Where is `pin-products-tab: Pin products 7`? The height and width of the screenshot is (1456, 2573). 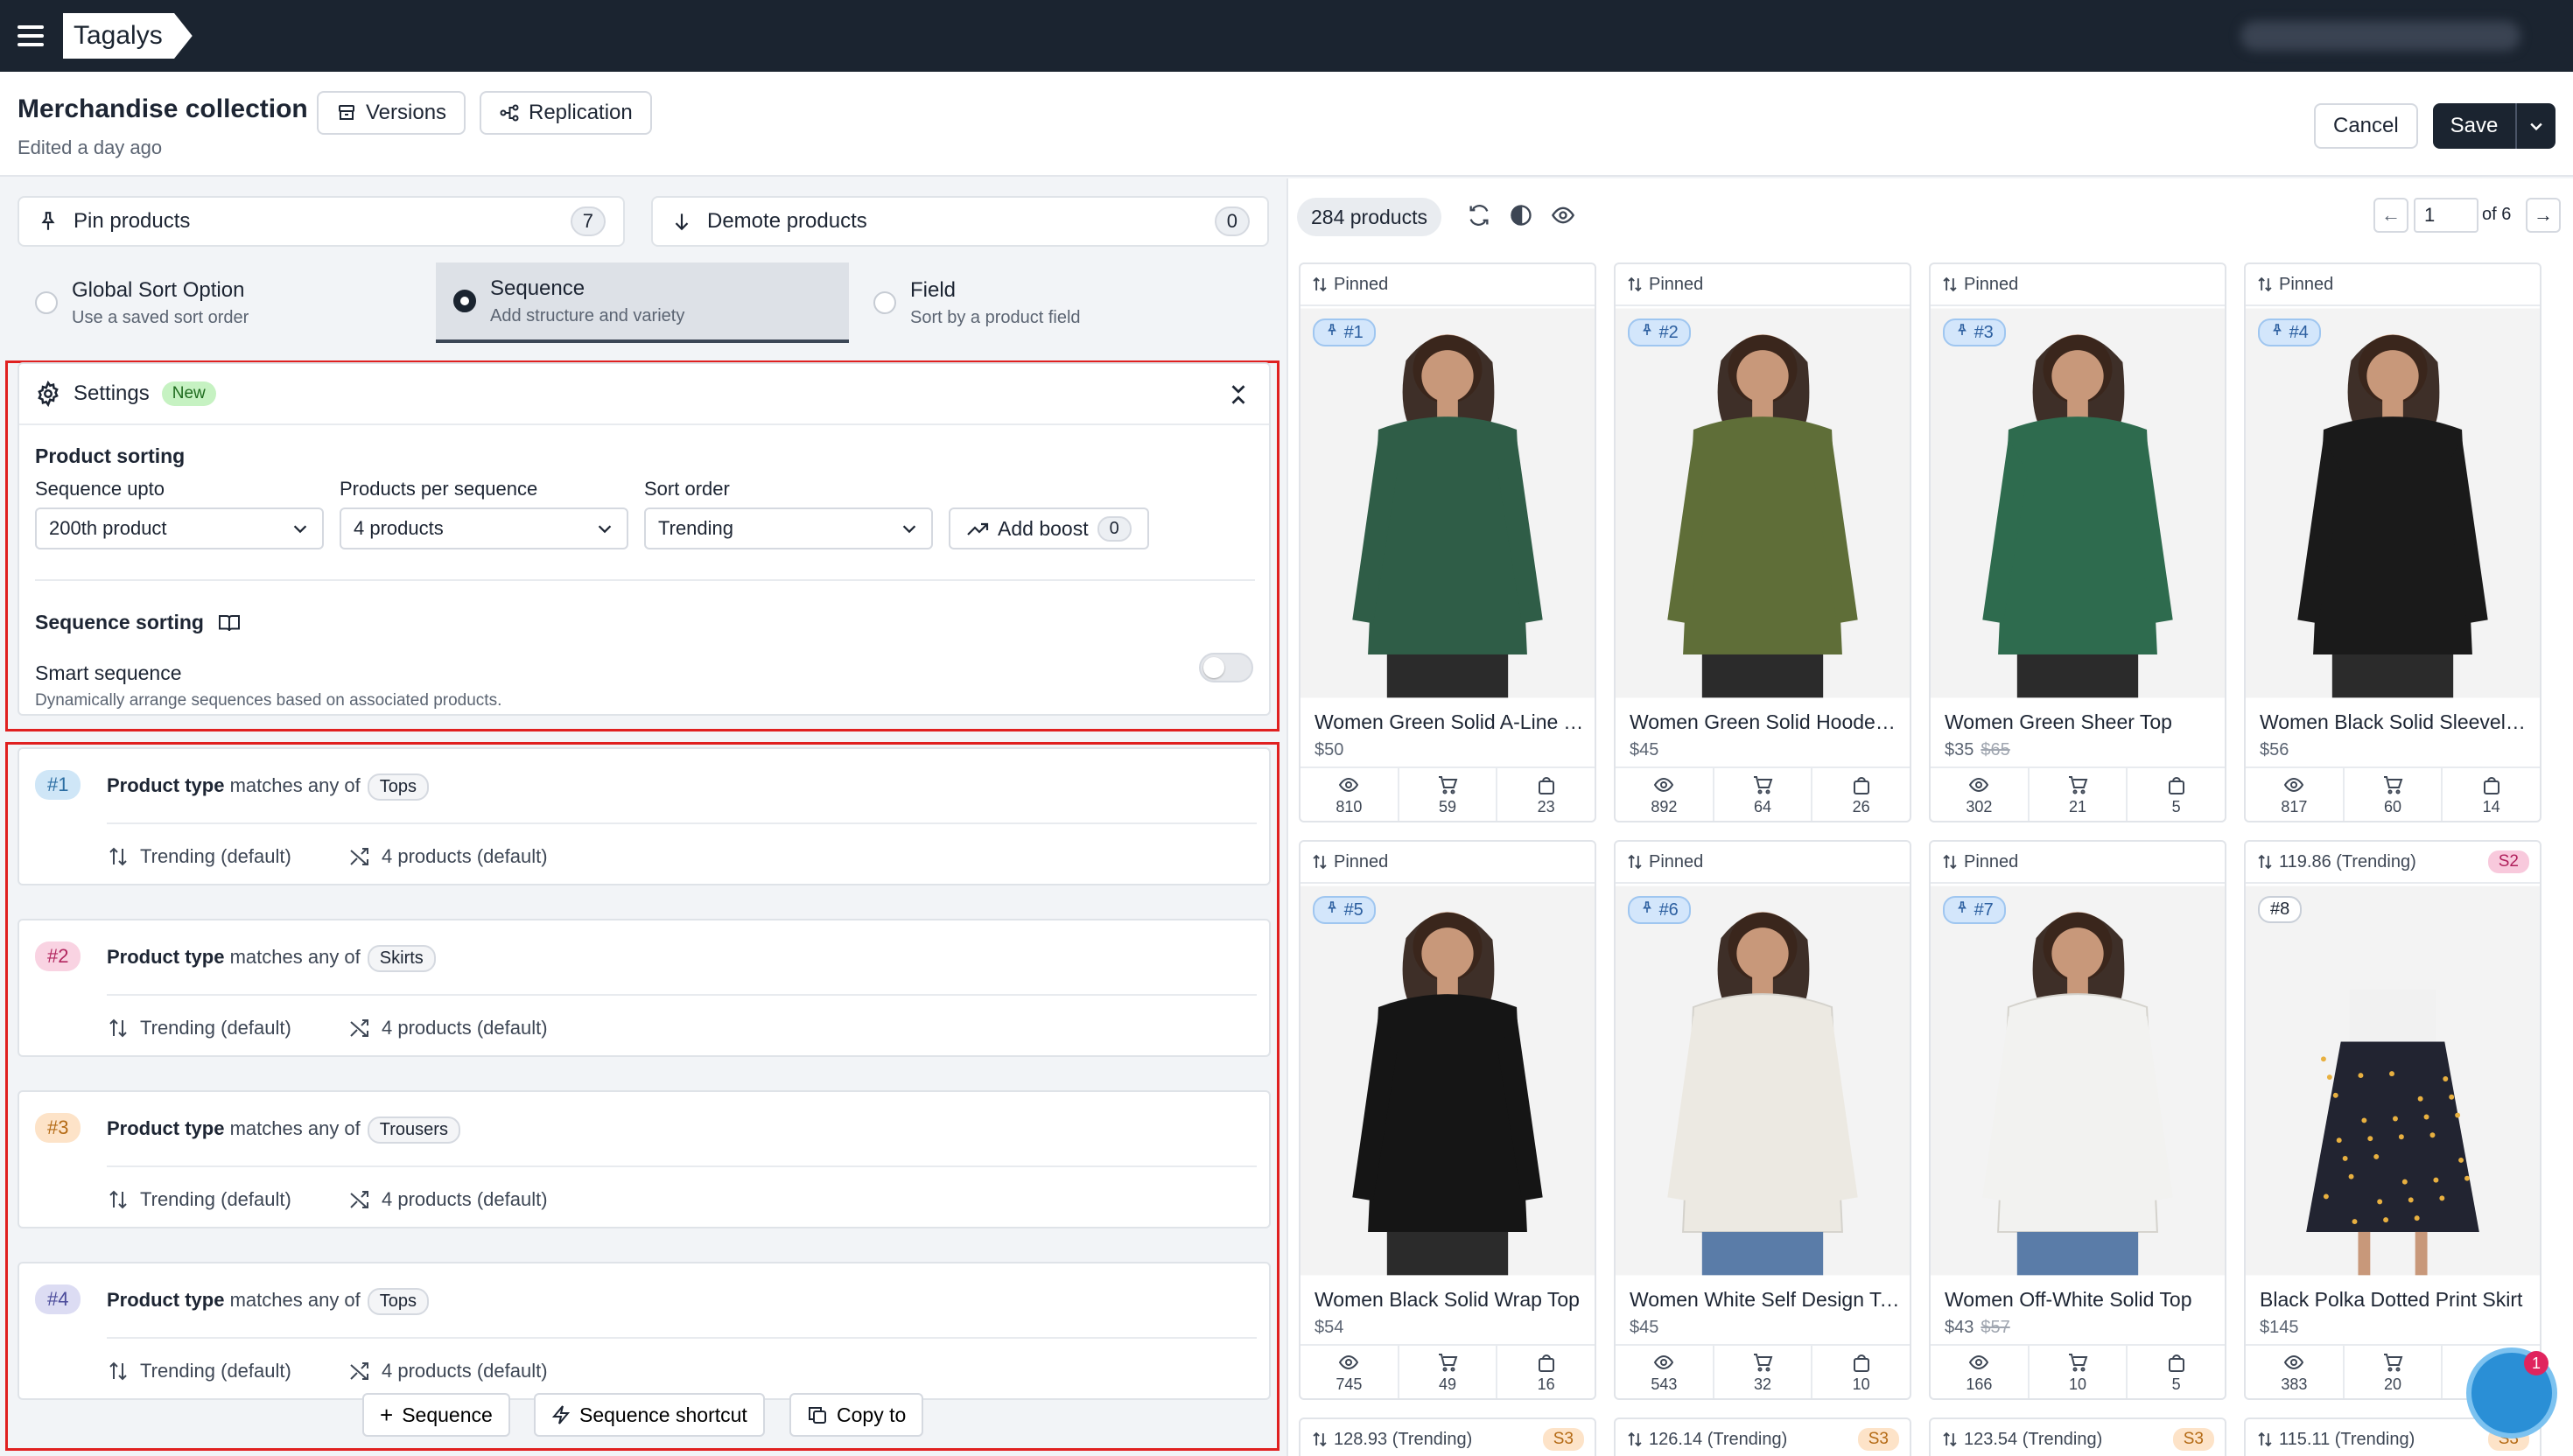 pin-products-tab: Pin products 7 is located at coordinates (321, 221).